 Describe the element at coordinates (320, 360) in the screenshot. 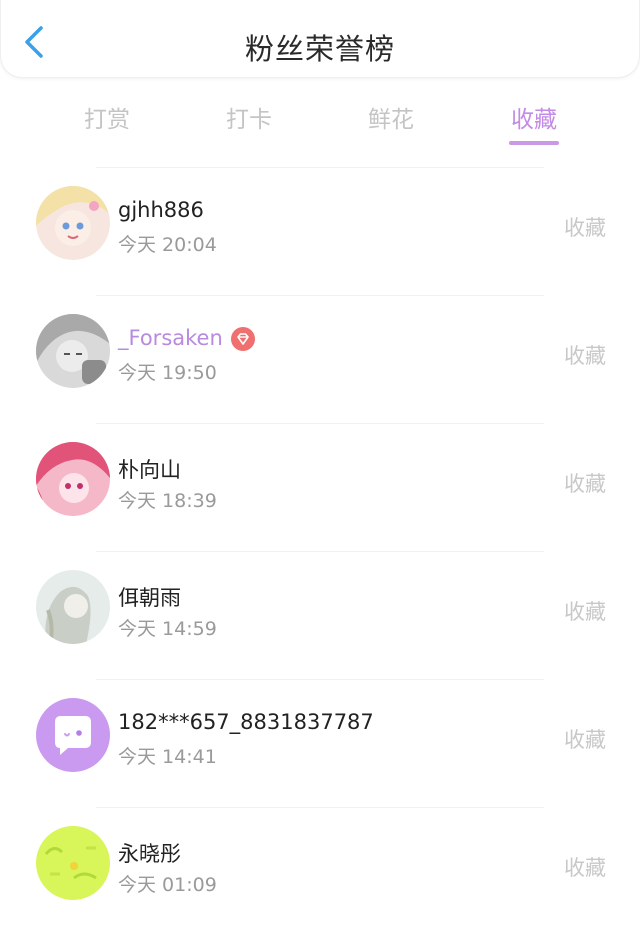

I see `list-item: _Forsaken 今天 19:50 收藏` at that location.